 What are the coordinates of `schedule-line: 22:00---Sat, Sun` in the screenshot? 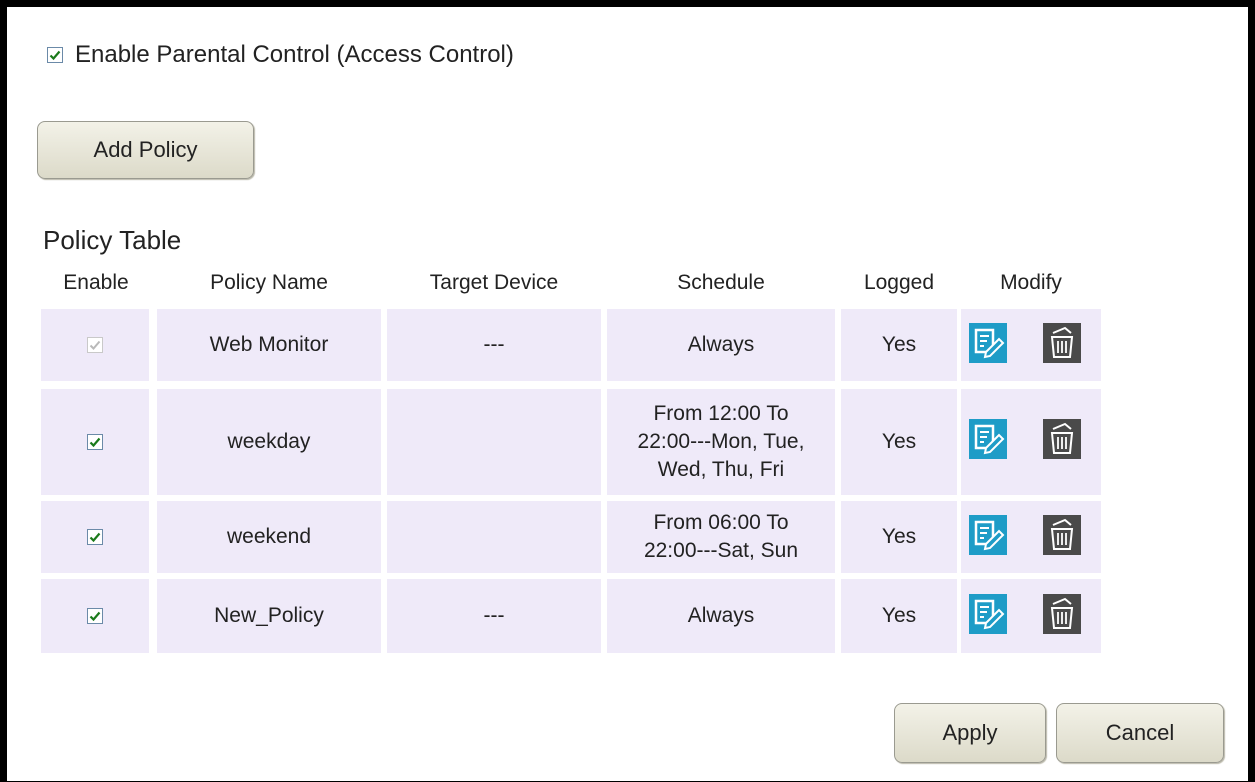 It's located at (721, 550).